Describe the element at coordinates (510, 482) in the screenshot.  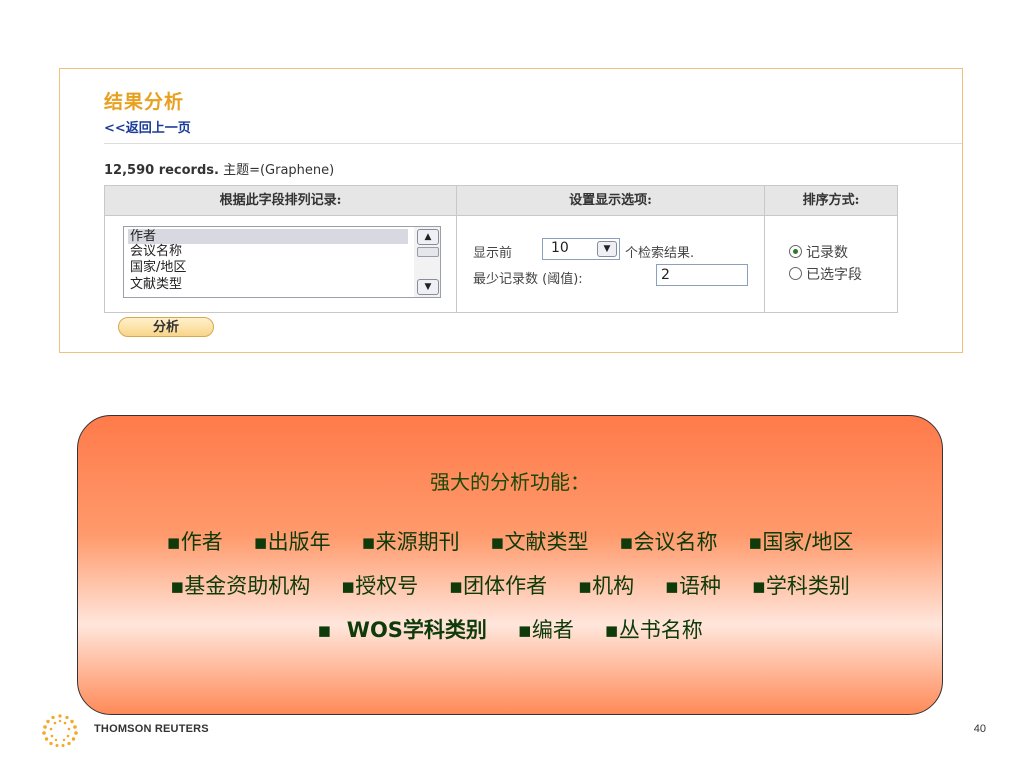
I see `callout-title: 强大的分析功能：` at that location.